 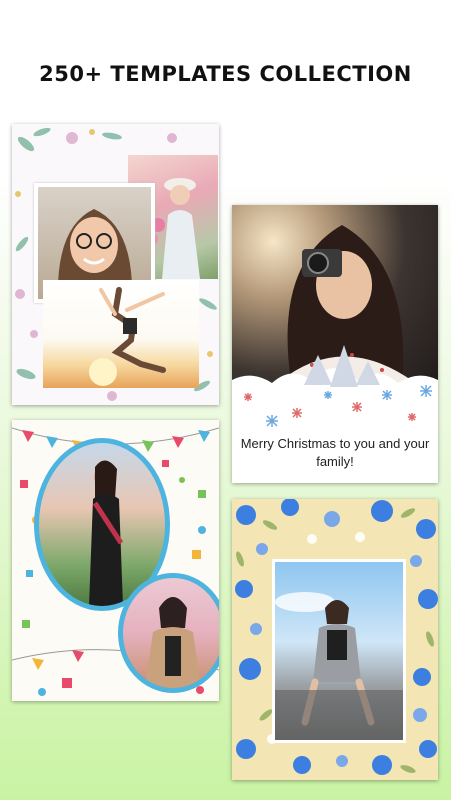 What do you see at coordinates (338, 406) in the screenshot?
I see `snowflake-icon` at bounding box center [338, 406].